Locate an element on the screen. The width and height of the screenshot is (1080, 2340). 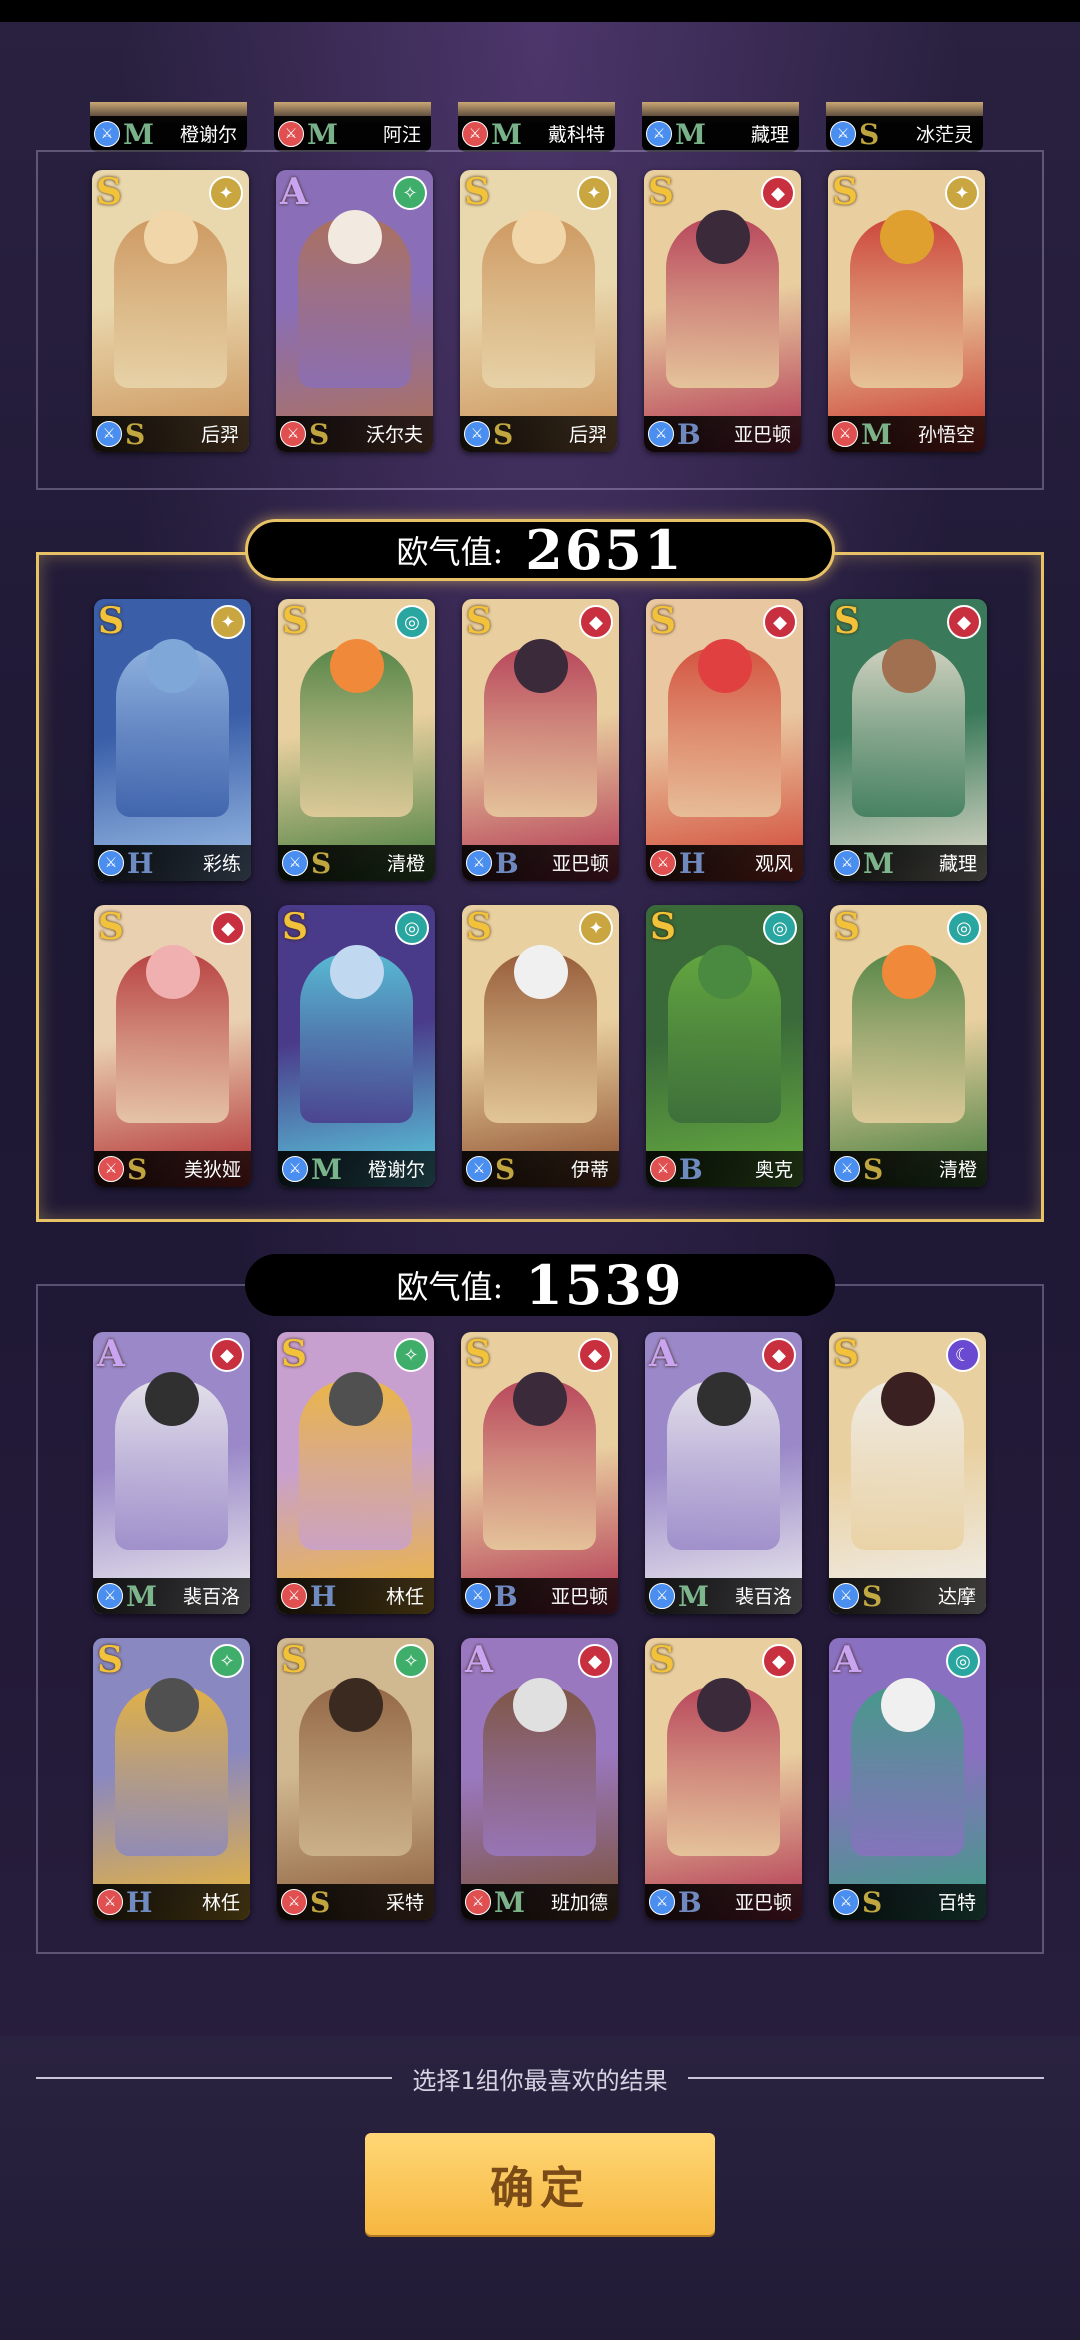
result-group-0: S ✦ ⚔ S 后羿 A ✧ ⚔ S 沃尔夫 S ✦ ⚔ S 后羿 S ◆ ⚔ B 亚巴顿 S ✦ ⚔ M 孙悟空 is located at coordinates (540, 320).